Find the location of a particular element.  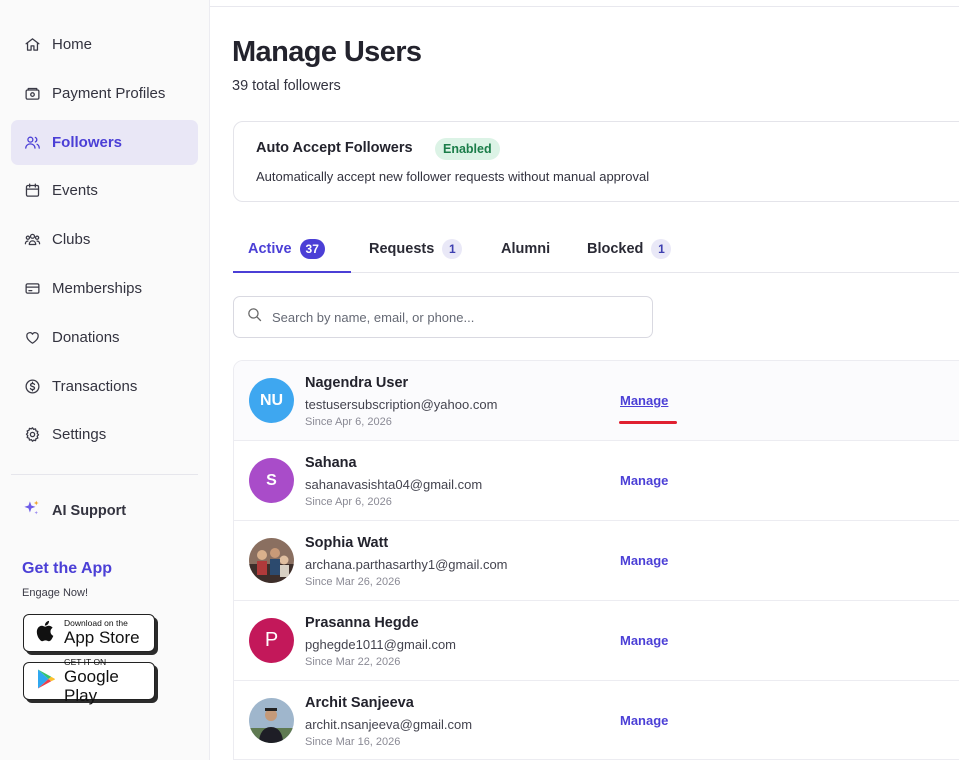

sidebar-item-payment-profiles: Payment Profiles is located at coordinates (104, 93).